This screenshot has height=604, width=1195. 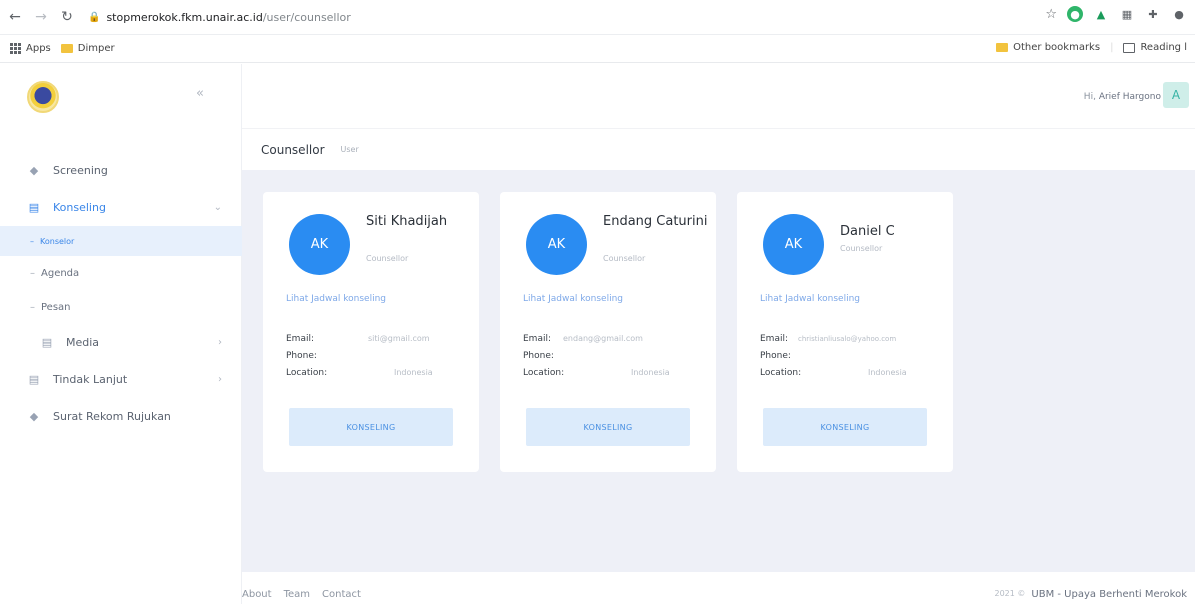 I want to click on reload-icon: ↻, so click(x=67, y=17).